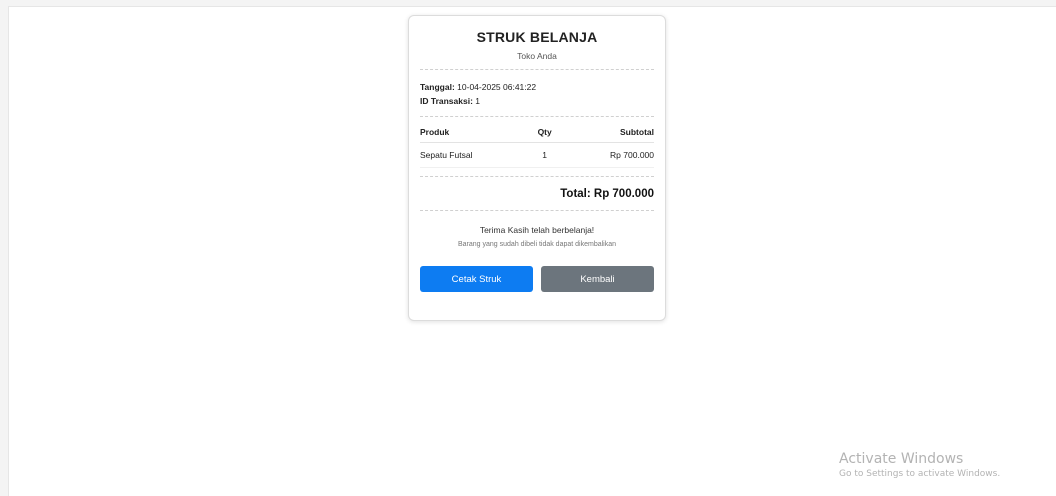 The image size is (1056, 496). Describe the element at coordinates (467, 155) in the screenshot. I see `item-product: Sepatu Futsal` at that location.